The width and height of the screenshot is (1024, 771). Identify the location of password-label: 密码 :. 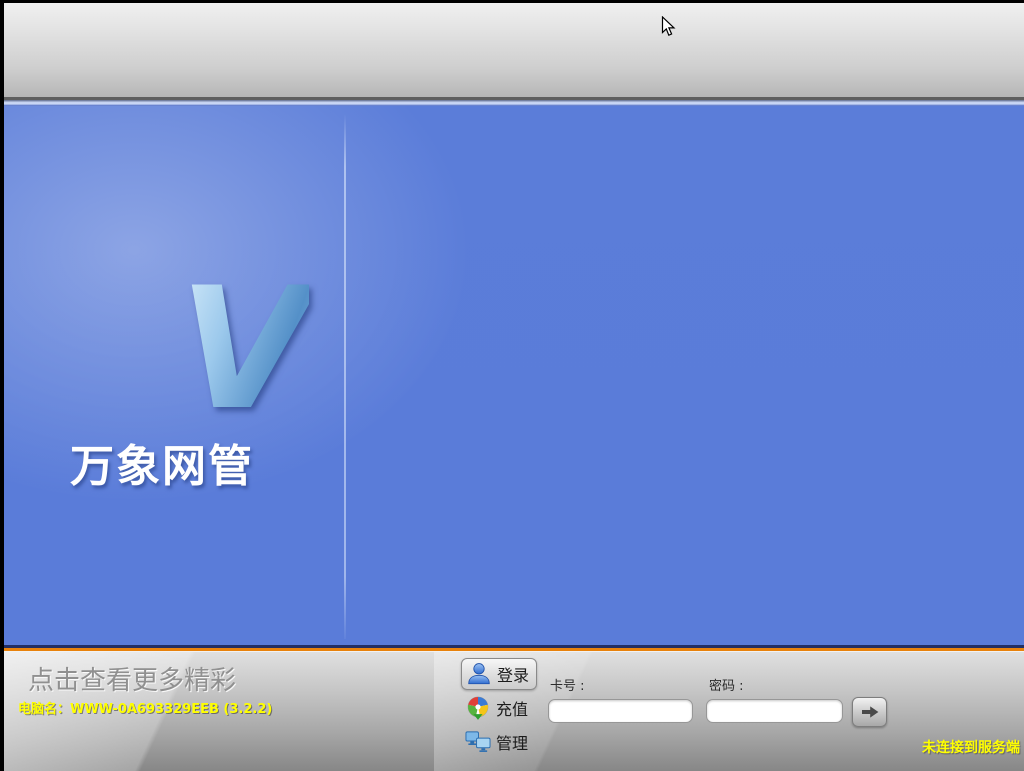
(726, 686).